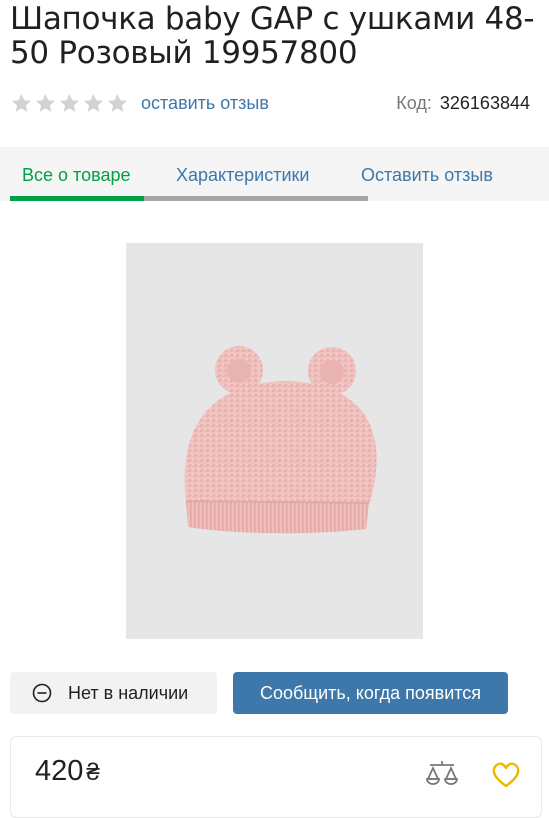 The image size is (549, 818). I want to click on tab-all-about-product: Все о товаре, so click(76, 174).